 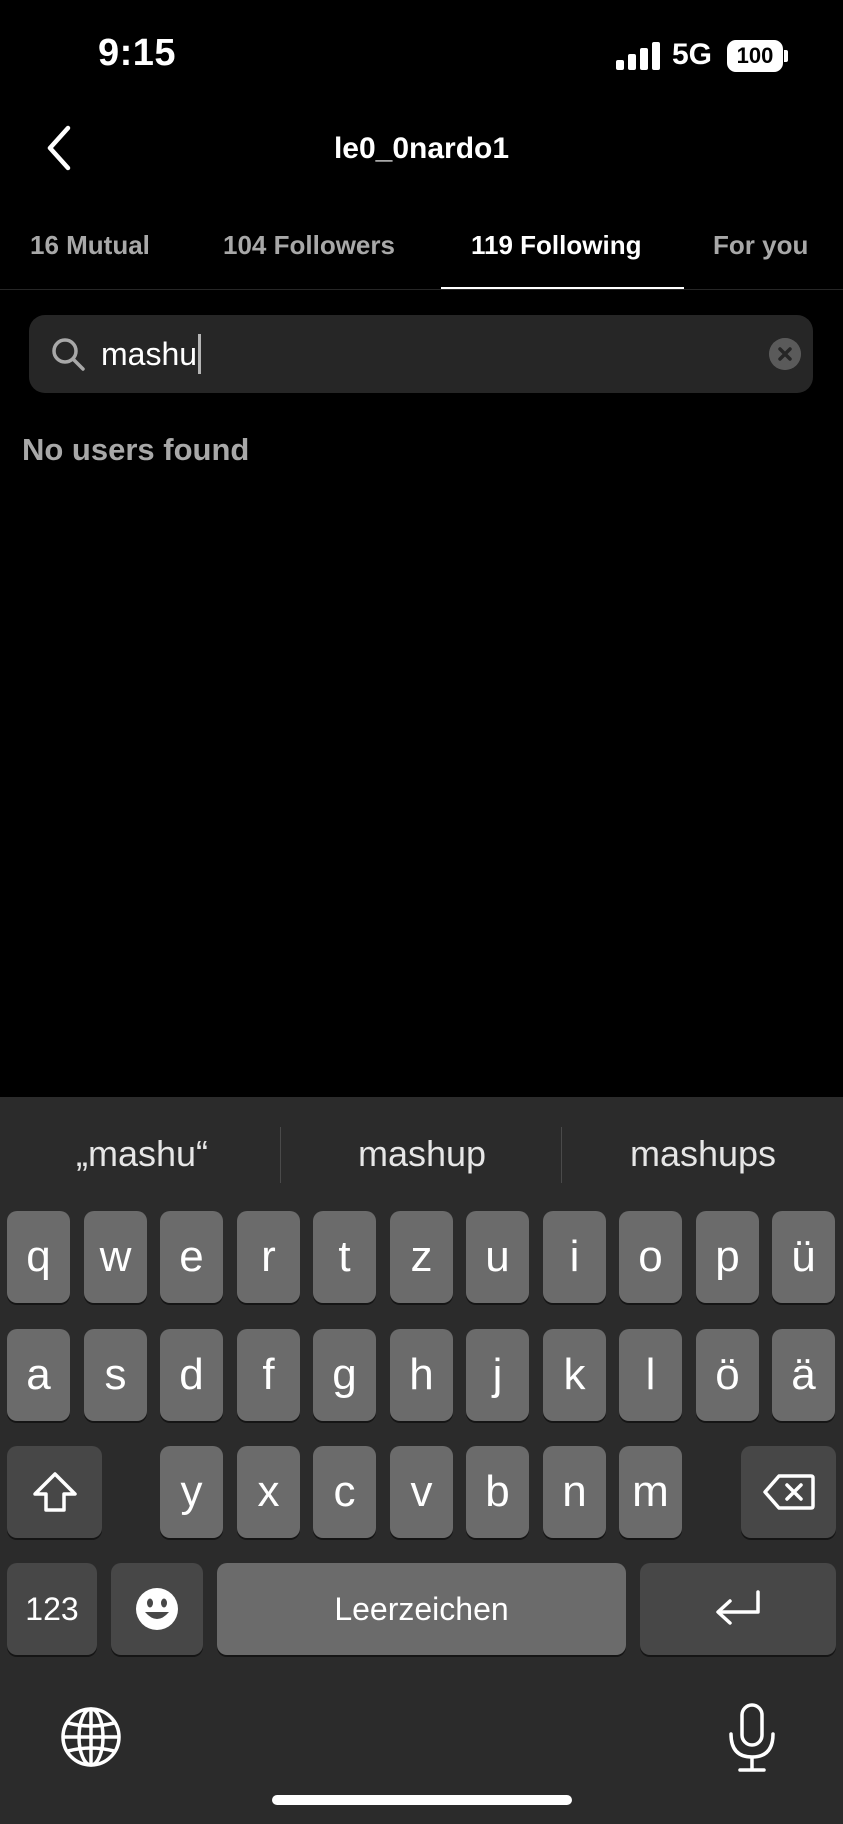 What do you see at coordinates (200, 354) in the screenshot?
I see `text-caret` at bounding box center [200, 354].